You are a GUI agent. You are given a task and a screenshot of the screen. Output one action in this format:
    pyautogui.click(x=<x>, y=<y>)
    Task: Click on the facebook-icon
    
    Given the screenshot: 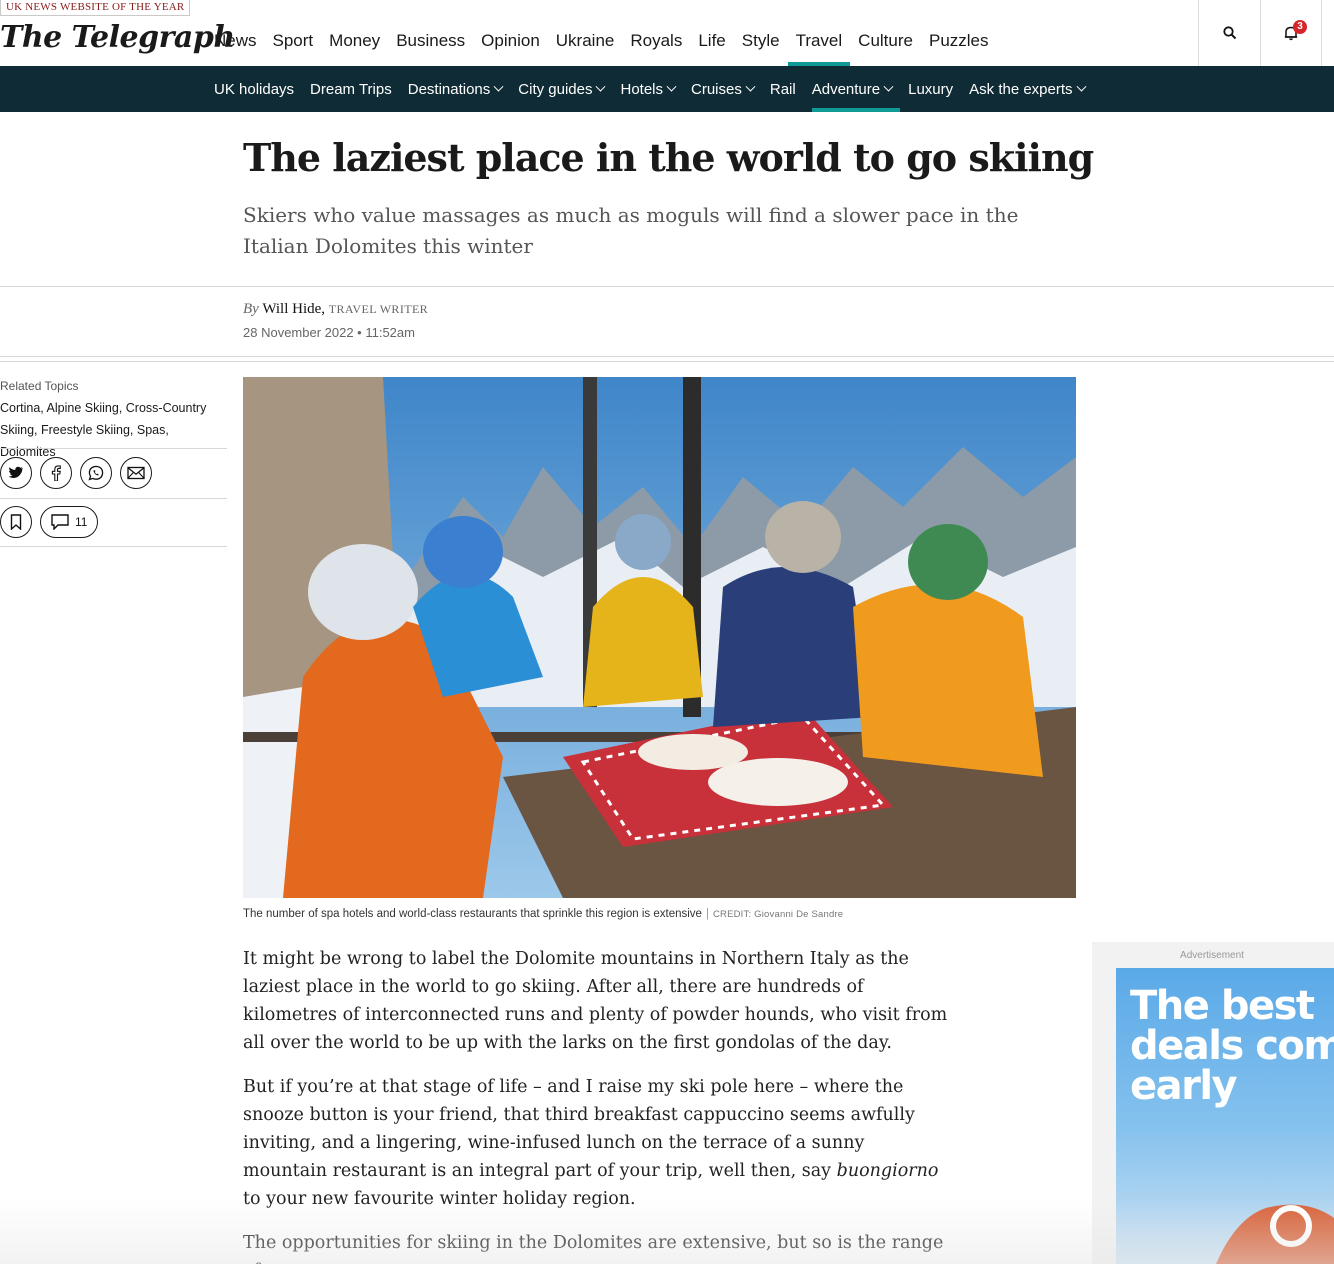 What is the action you would take?
    pyautogui.click(x=56, y=473)
    